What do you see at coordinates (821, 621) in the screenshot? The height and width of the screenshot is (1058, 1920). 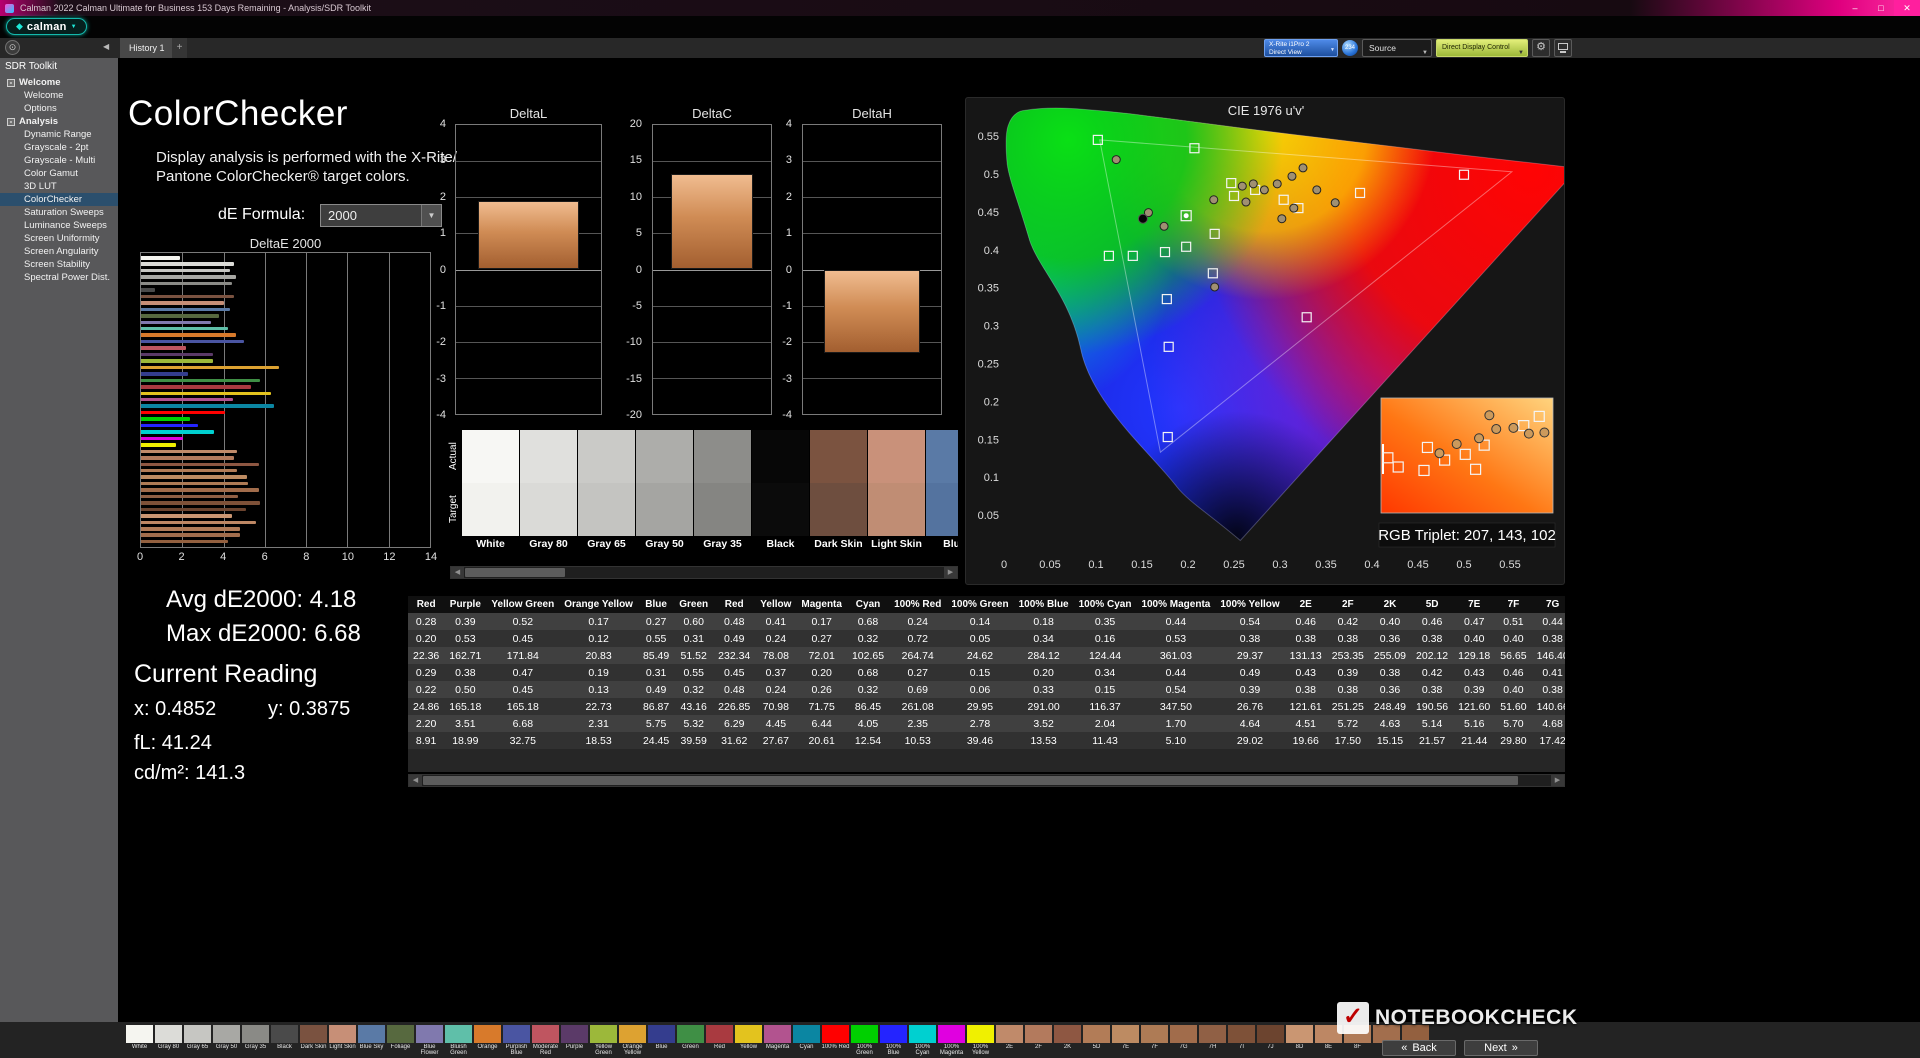 I see `table-cell: 0.17` at bounding box center [821, 621].